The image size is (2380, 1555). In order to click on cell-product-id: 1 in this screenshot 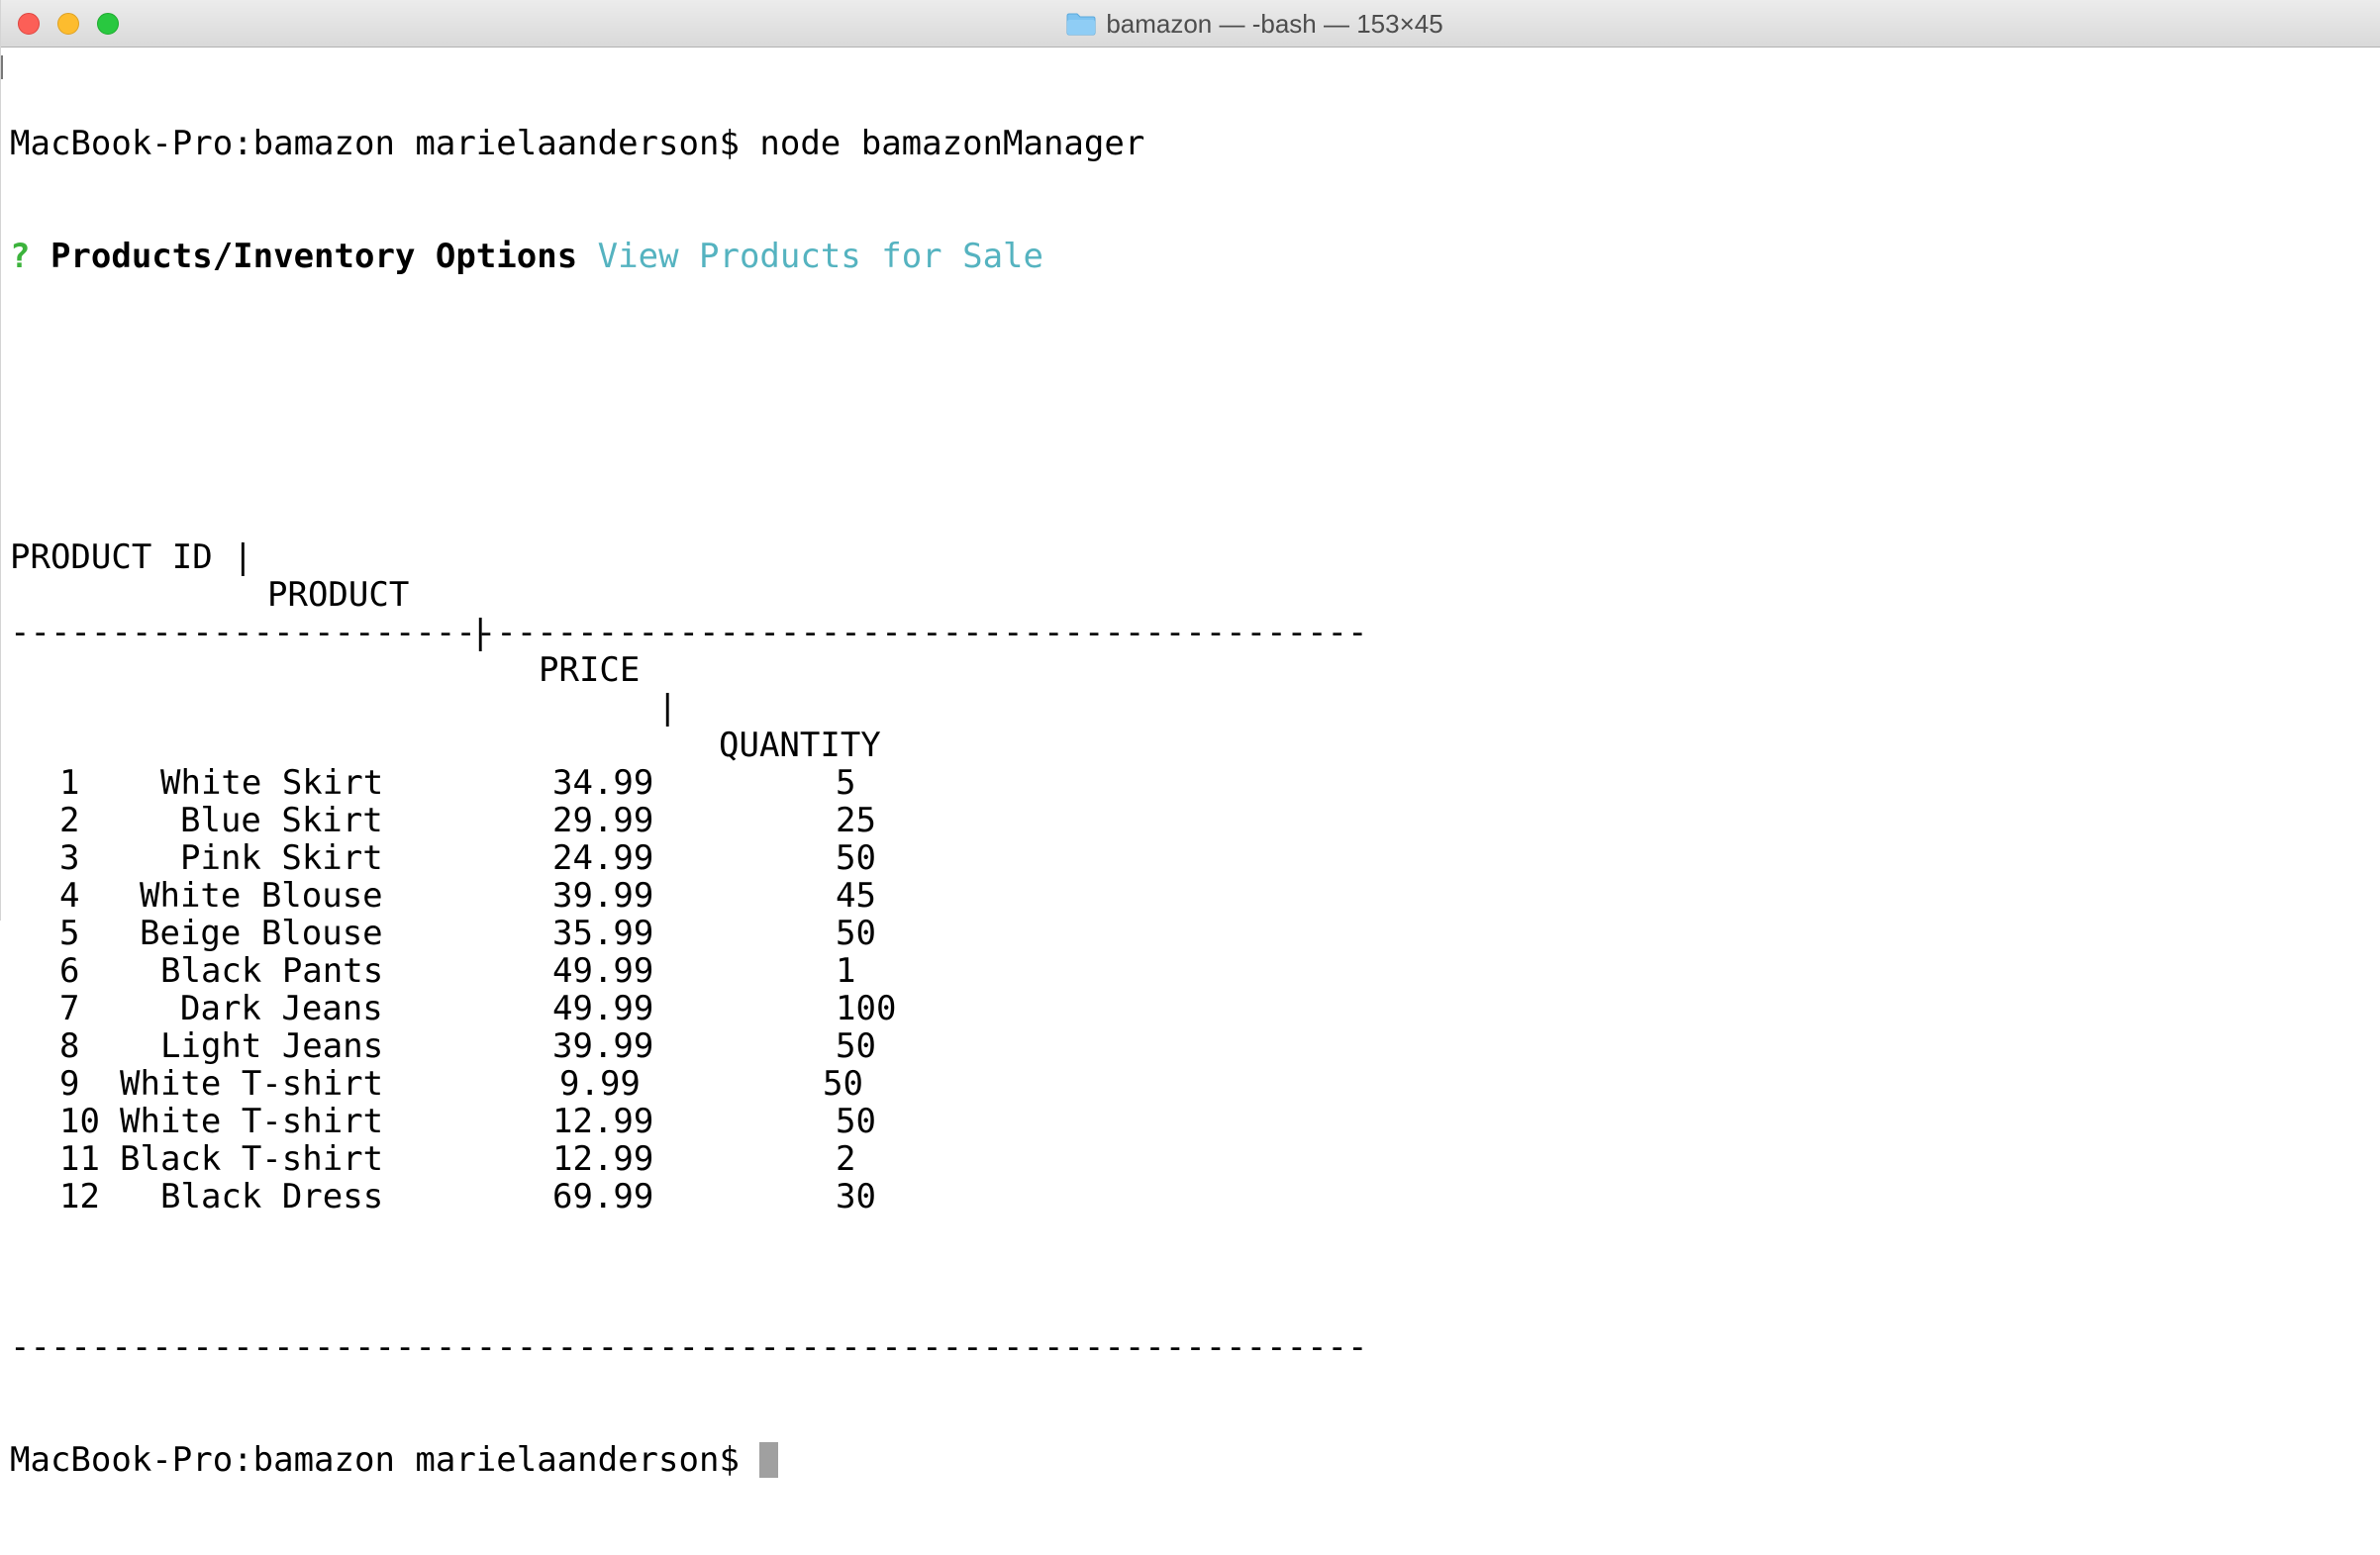, I will do `click(69, 783)`.